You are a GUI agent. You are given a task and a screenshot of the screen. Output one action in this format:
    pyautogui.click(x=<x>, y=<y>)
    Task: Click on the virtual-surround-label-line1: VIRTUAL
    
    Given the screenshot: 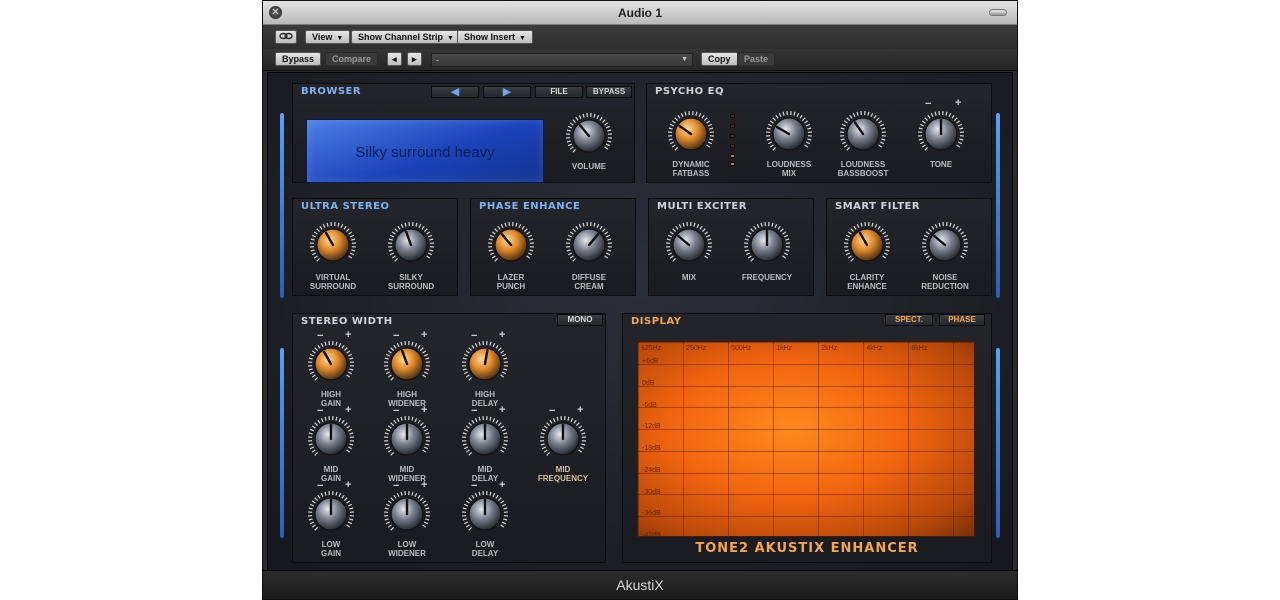 What is the action you would take?
    pyautogui.click(x=333, y=277)
    